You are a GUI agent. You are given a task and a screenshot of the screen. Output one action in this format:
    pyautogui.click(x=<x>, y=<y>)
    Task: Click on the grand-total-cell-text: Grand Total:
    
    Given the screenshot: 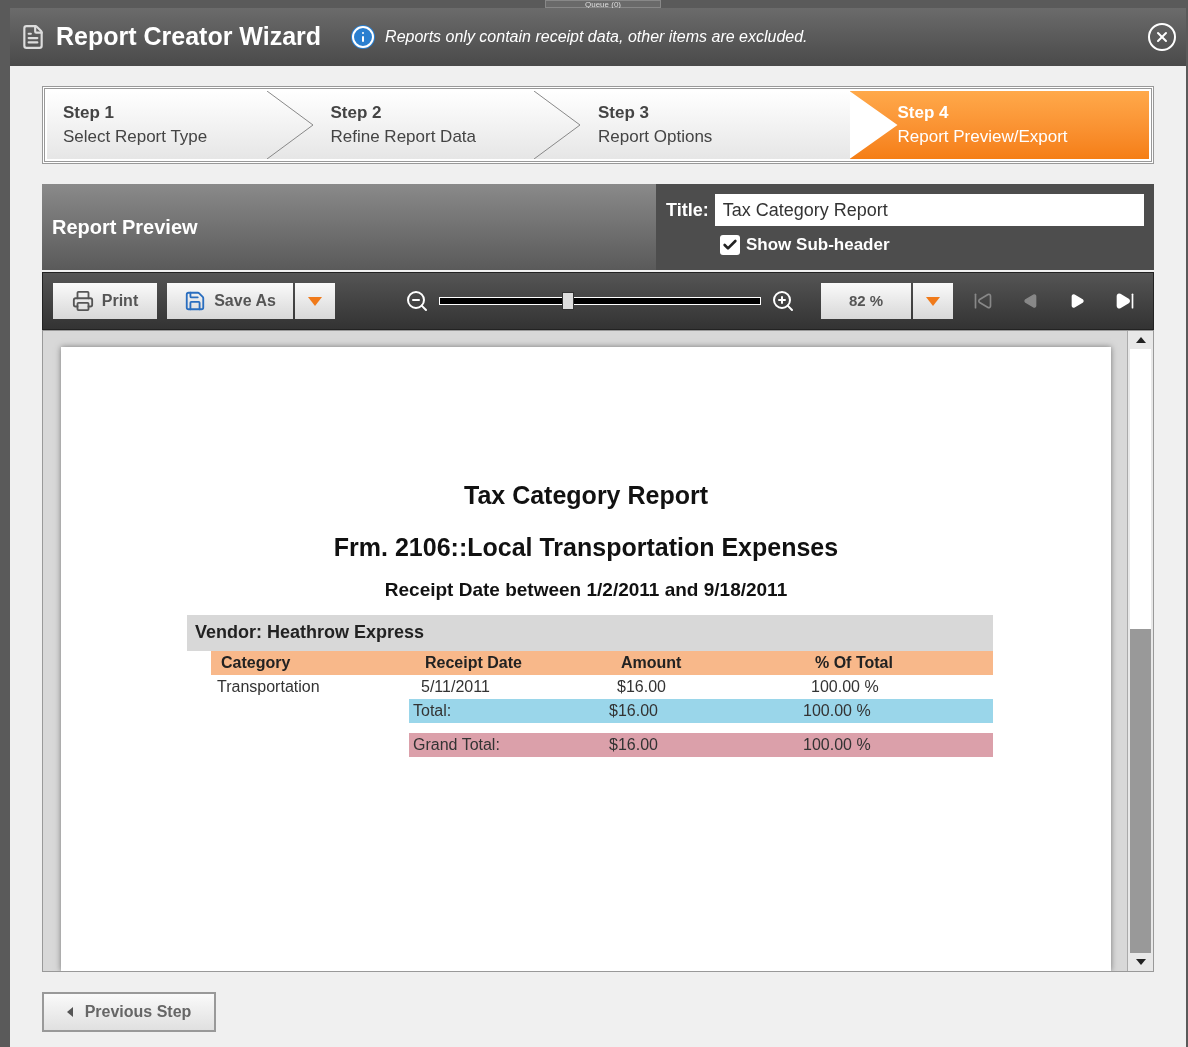 What is the action you would take?
    pyautogui.click(x=456, y=744)
    